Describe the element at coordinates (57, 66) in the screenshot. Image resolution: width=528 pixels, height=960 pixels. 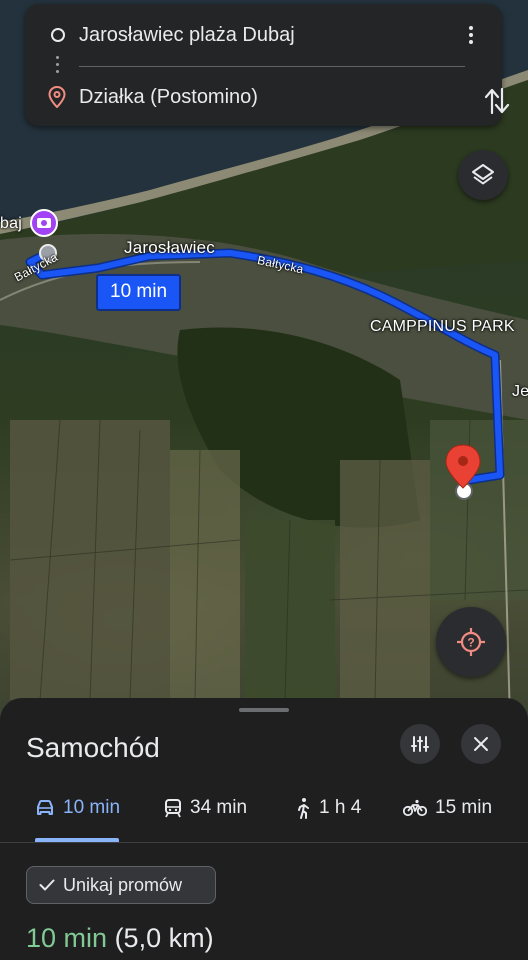
I see `route-dots-icon` at that location.